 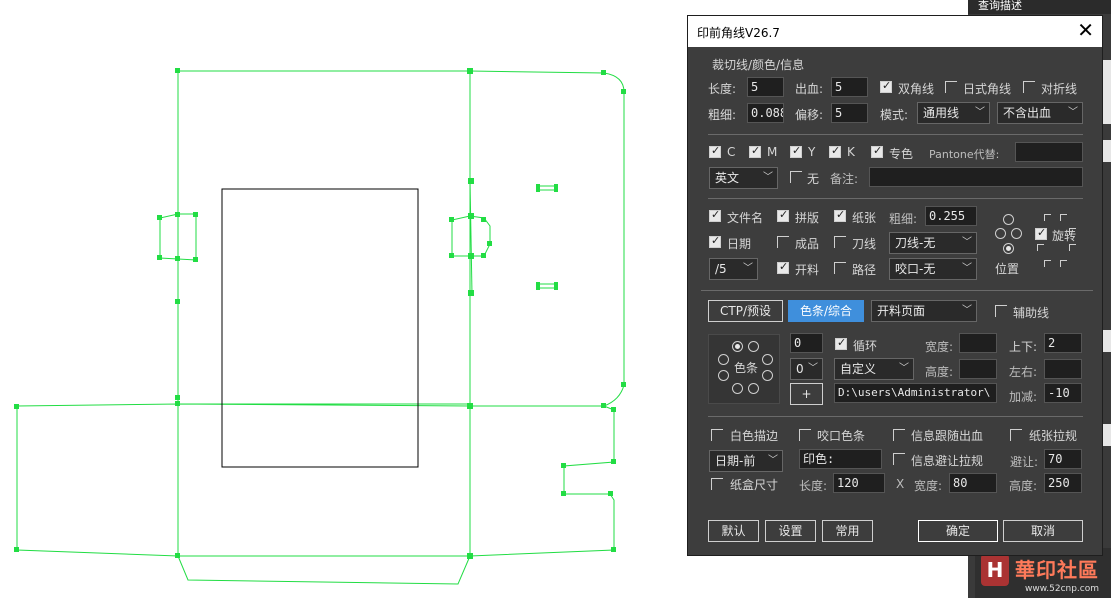 I want to click on colorbar-path-input: D:\users\Administrator\, so click(x=915, y=393).